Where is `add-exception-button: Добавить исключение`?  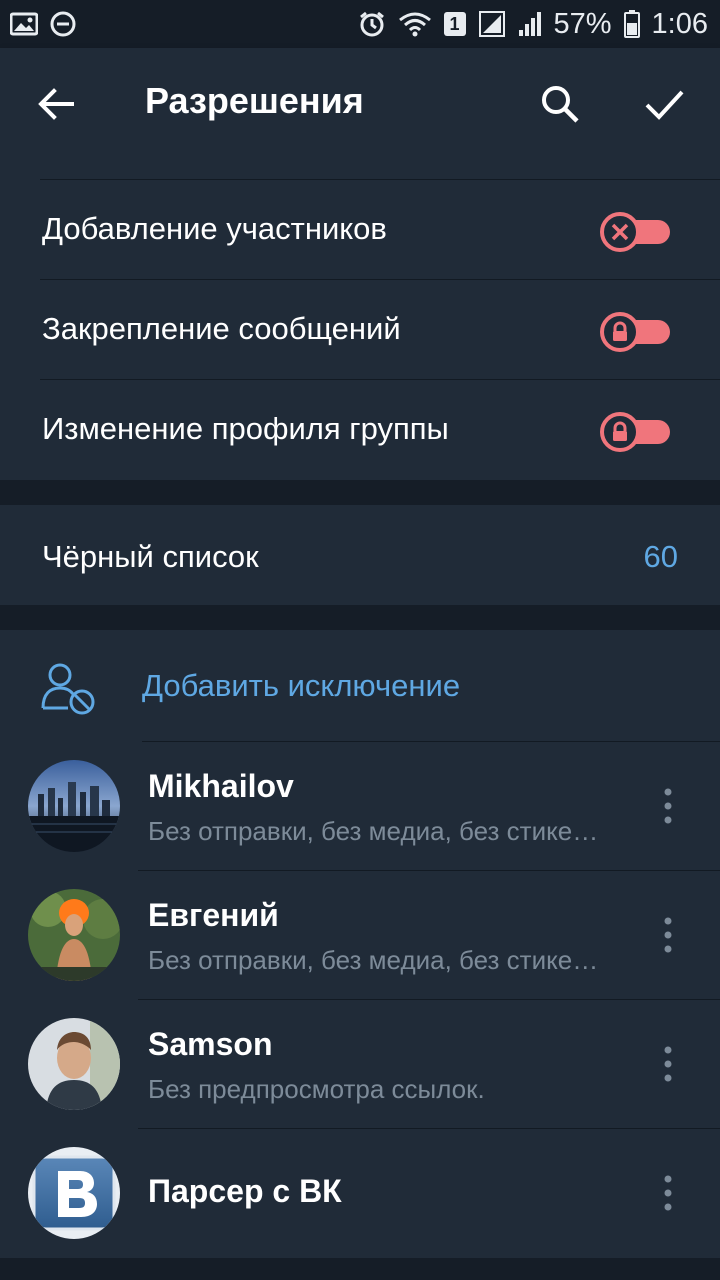
add-exception-button: Добавить исключение is located at coordinates (360, 686).